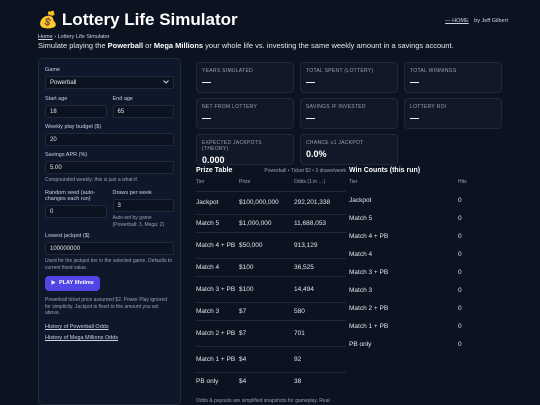 The height and width of the screenshot is (405, 540). What do you see at coordinates (109, 327) in the screenshot?
I see `powerball-odds-link: History of Powerball Odds` at bounding box center [109, 327].